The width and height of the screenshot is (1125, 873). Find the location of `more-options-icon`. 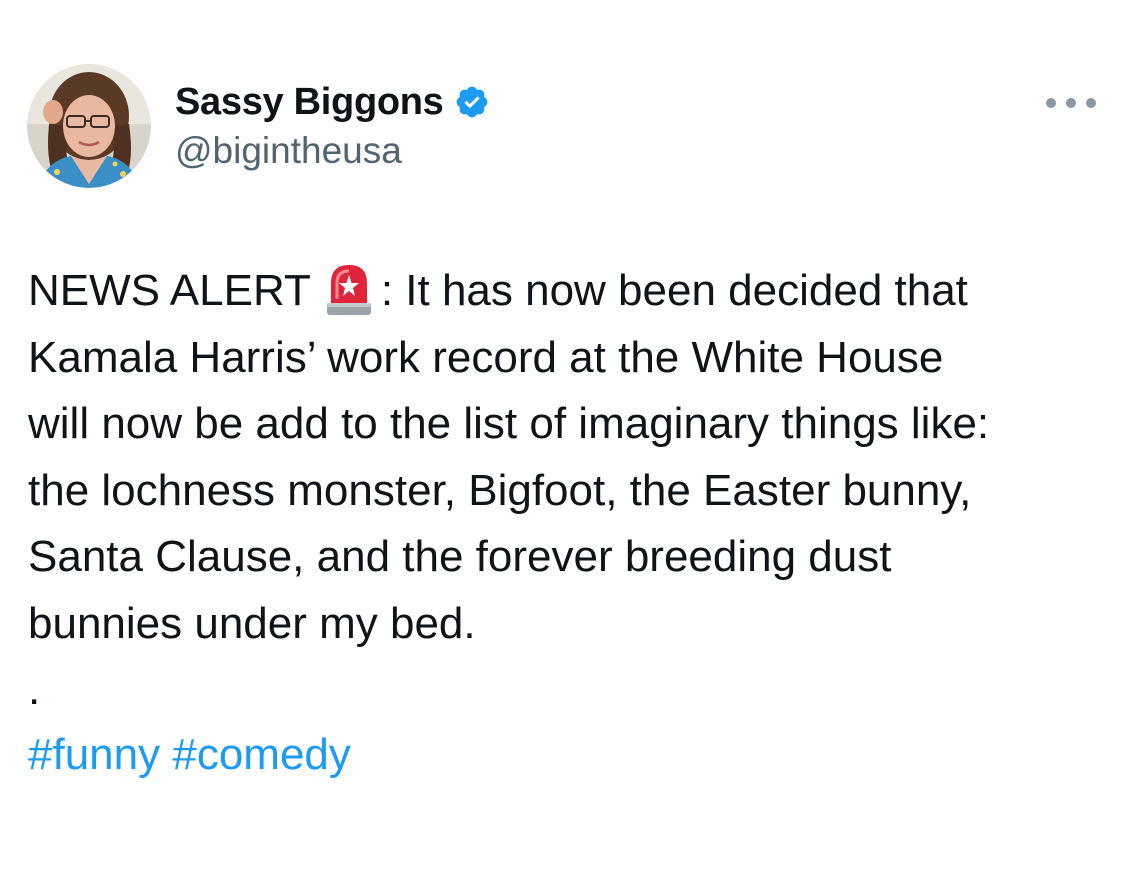

more-options-icon is located at coordinates (1071, 103).